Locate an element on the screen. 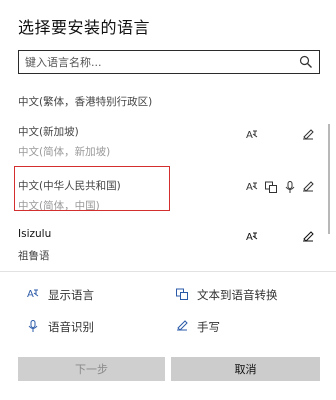 This screenshot has width=336, height=400. legend-speech: 语音识别 is located at coordinates (71, 327).